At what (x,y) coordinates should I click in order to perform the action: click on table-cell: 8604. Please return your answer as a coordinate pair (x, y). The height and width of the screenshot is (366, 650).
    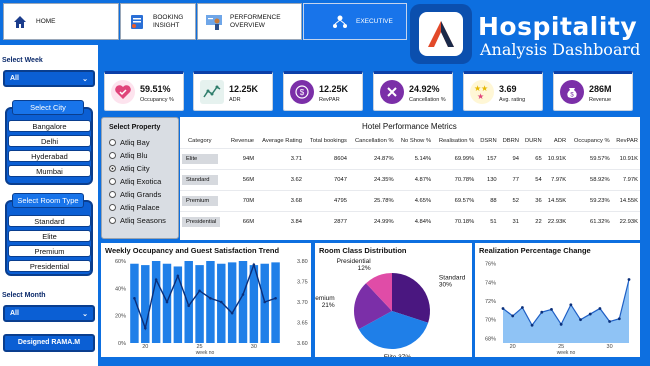
    Looking at the image, I should click on (326, 158).